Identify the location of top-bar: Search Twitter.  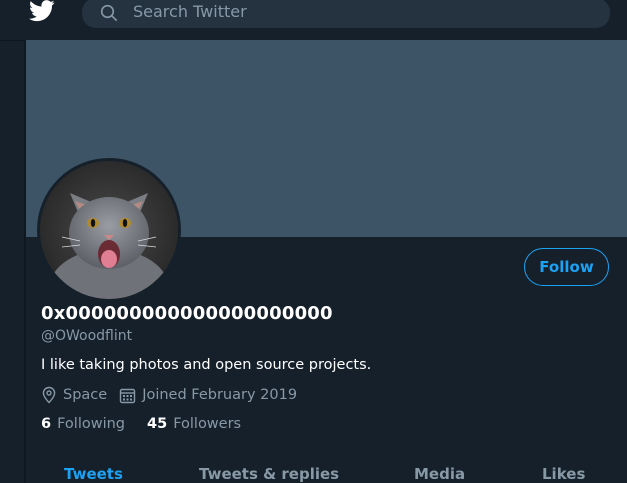
(313, 20).